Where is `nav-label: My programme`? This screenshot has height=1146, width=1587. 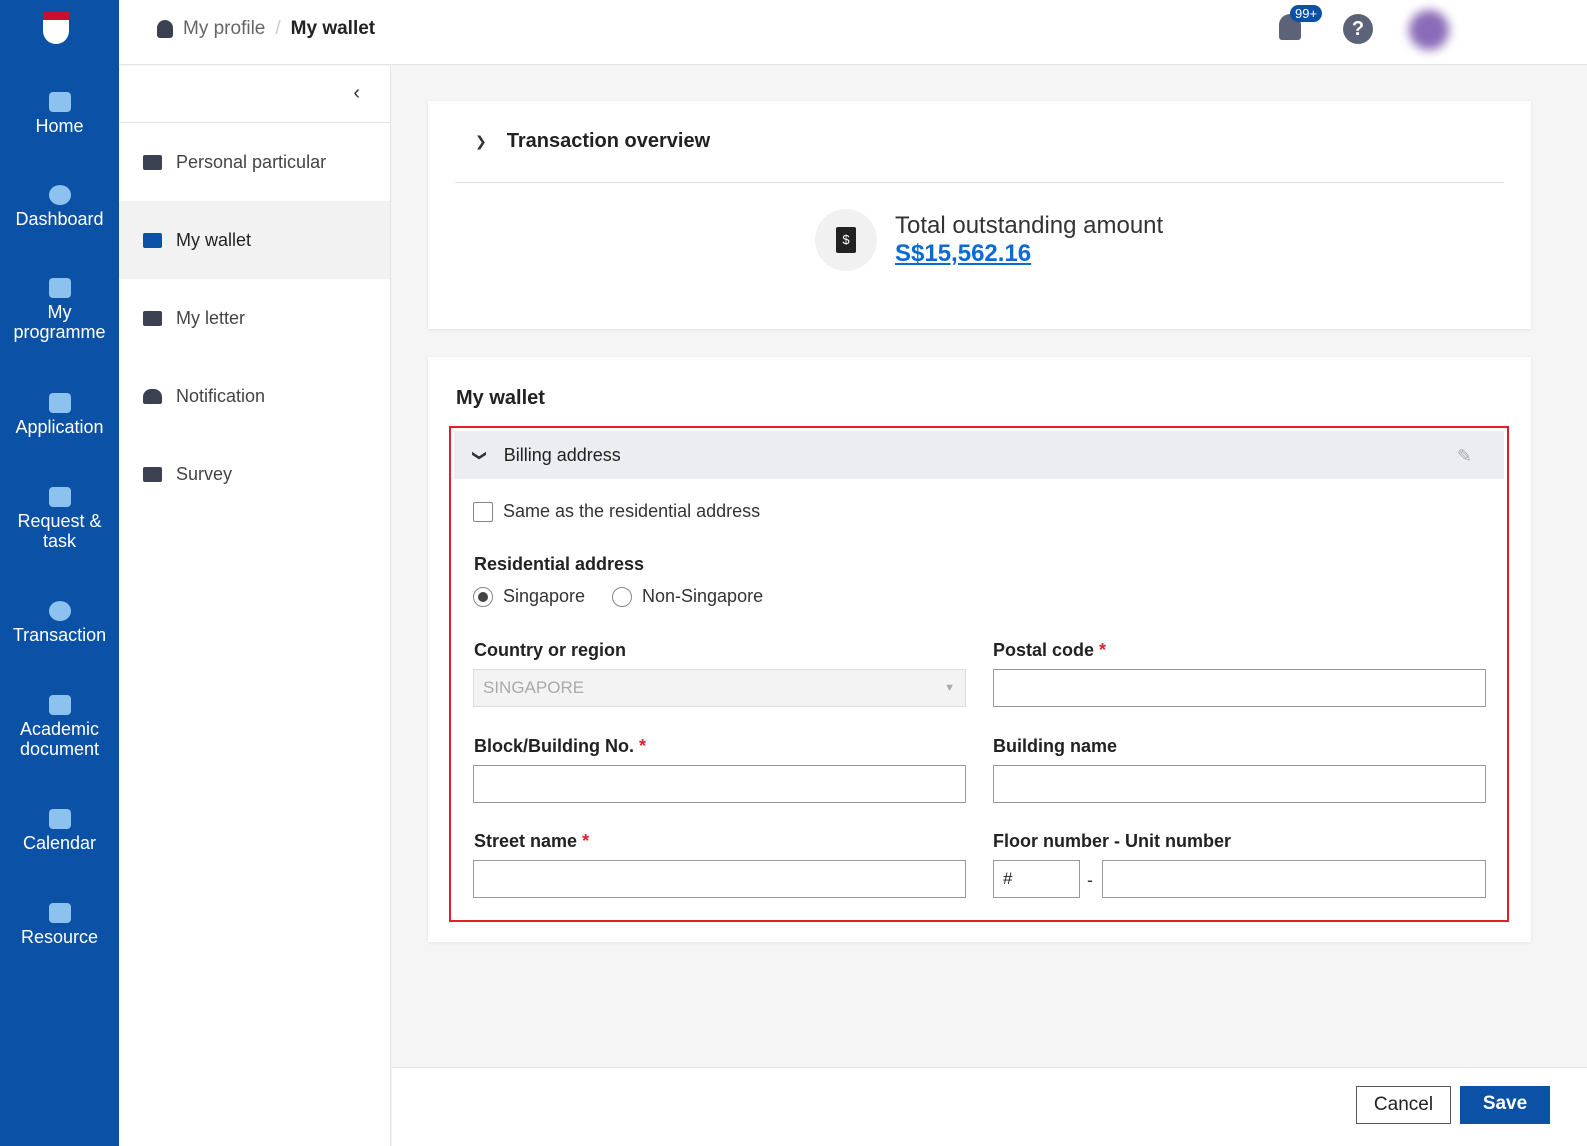
nav-label: My programme is located at coordinates (59, 322).